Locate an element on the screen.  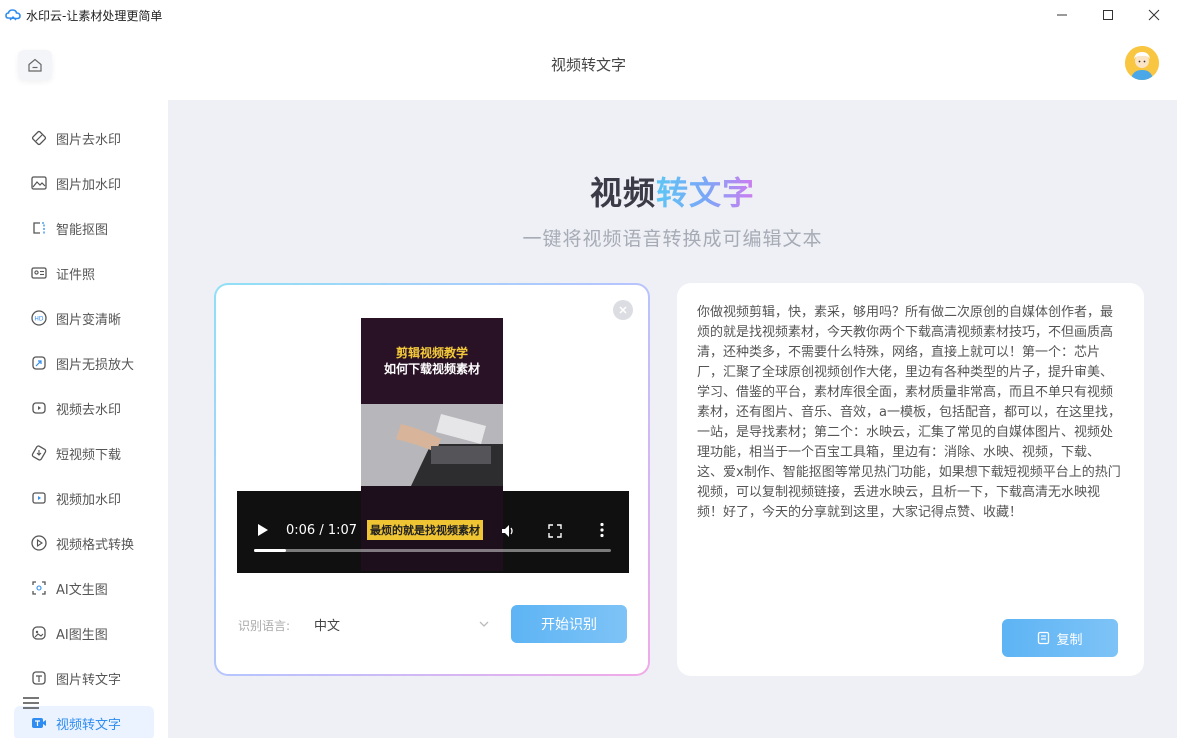
sidebar-item-ai-text-to-image: AI文生图 is located at coordinates (84, 588).